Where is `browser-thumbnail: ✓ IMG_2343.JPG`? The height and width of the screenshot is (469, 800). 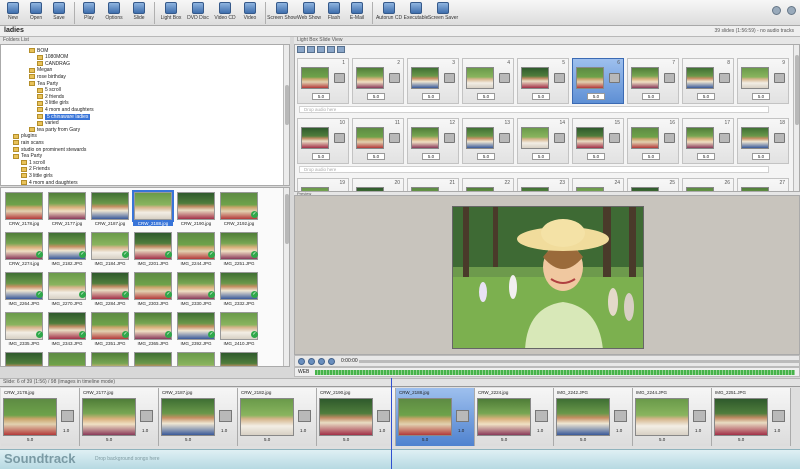 browser-thumbnail: ✓ IMG_2343.JPG is located at coordinates (67, 330).